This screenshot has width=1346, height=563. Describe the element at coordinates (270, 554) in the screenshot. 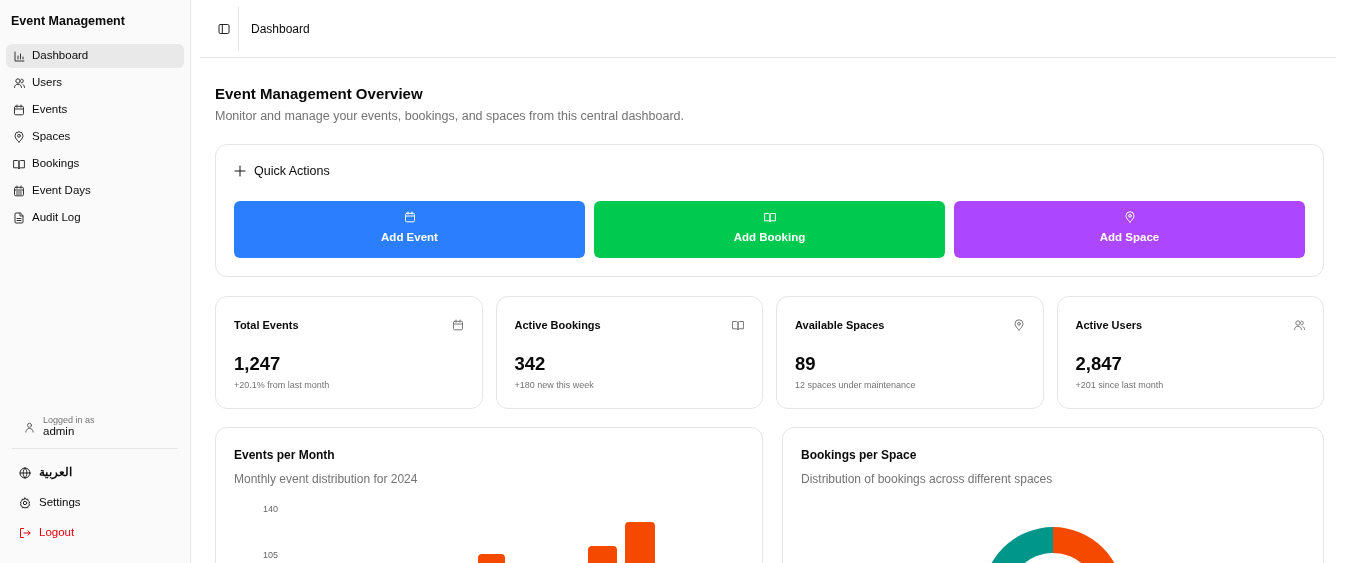

I see `axis-tick-label: 105` at that location.